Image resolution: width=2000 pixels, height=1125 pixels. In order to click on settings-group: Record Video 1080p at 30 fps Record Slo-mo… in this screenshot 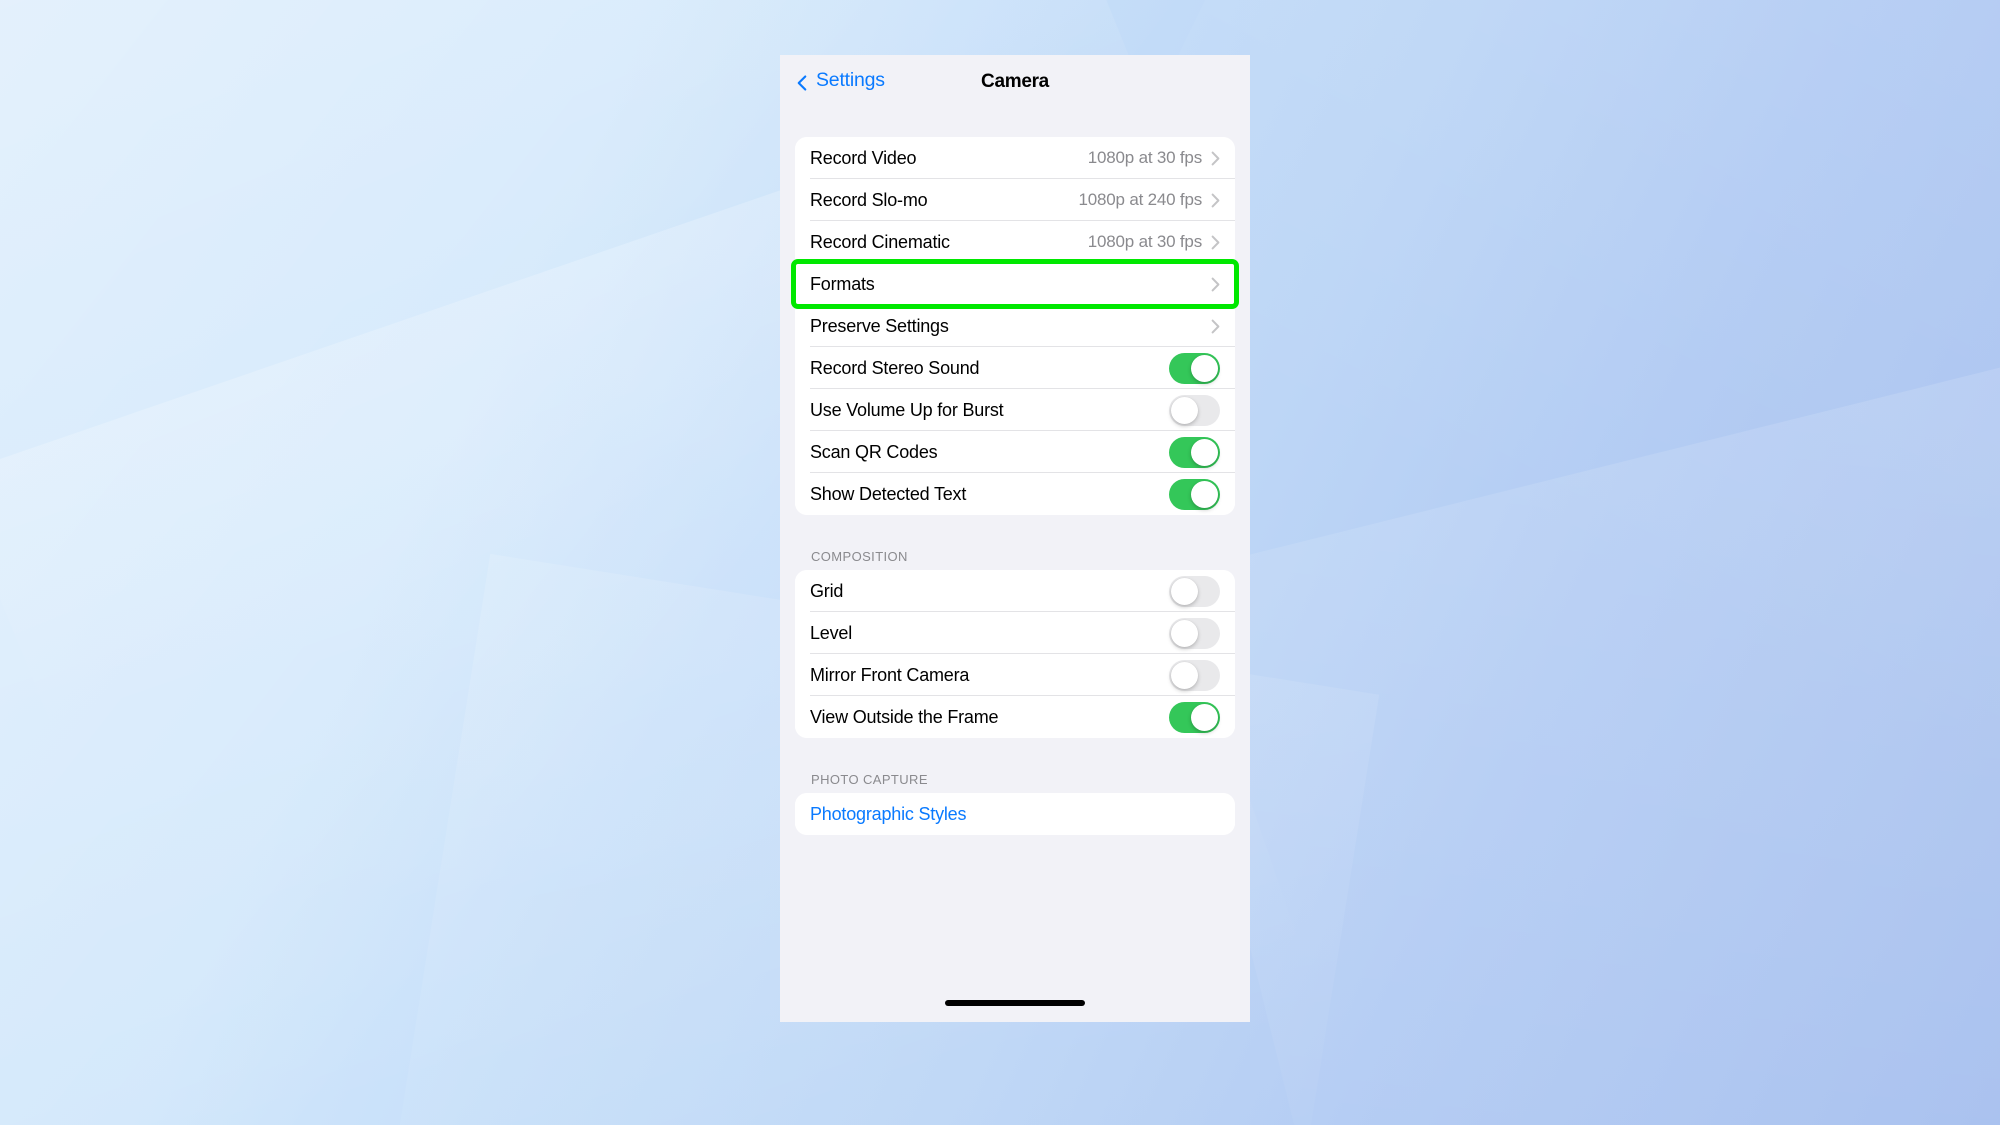, I will do `click(1015, 326)`.